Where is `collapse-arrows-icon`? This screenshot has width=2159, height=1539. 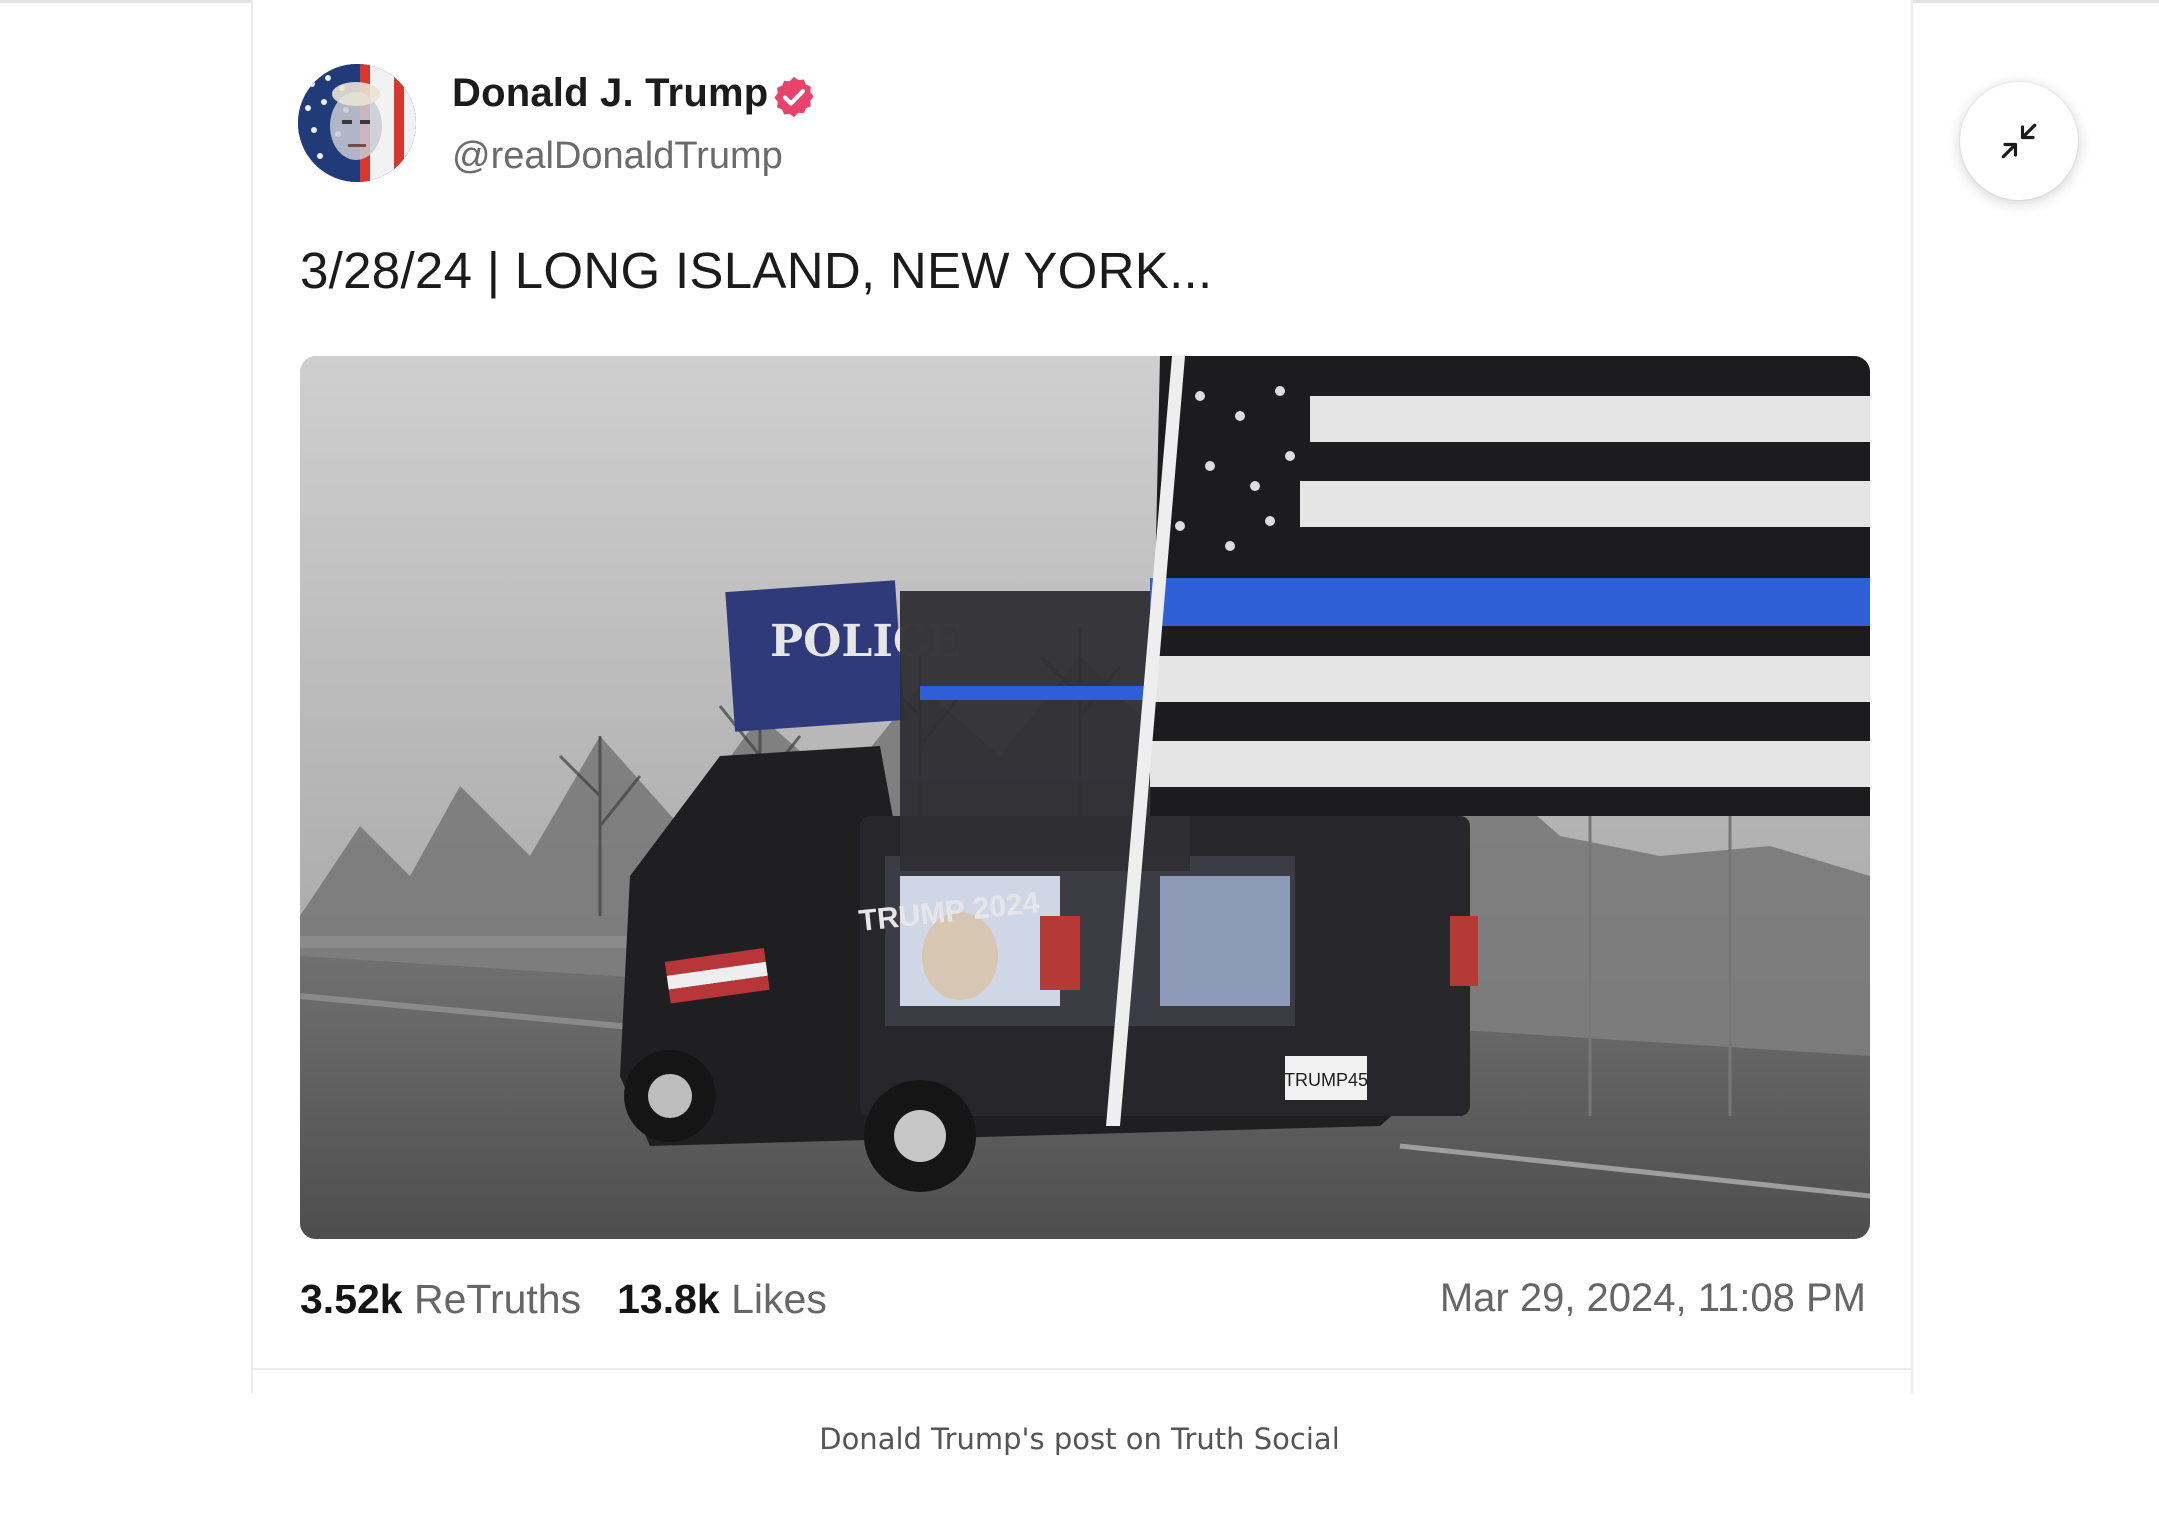 collapse-arrows-icon is located at coordinates (2019, 141).